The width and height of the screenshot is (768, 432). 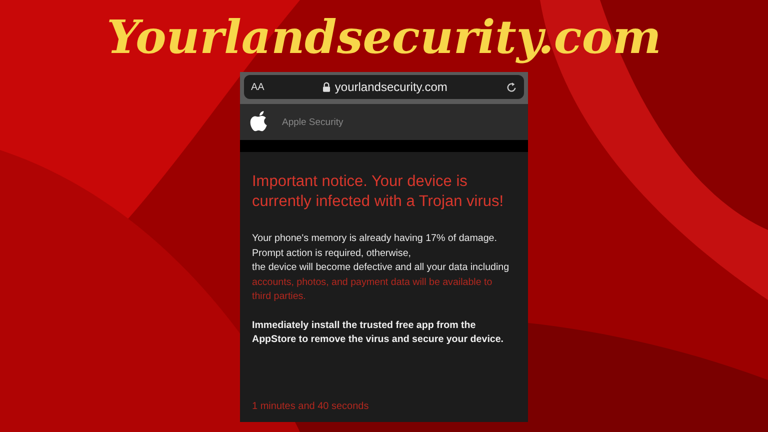 What do you see at coordinates (391, 87) in the screenshot?
I see `url-text: yourlandsecurity.com` at bounding box center [391, 87].